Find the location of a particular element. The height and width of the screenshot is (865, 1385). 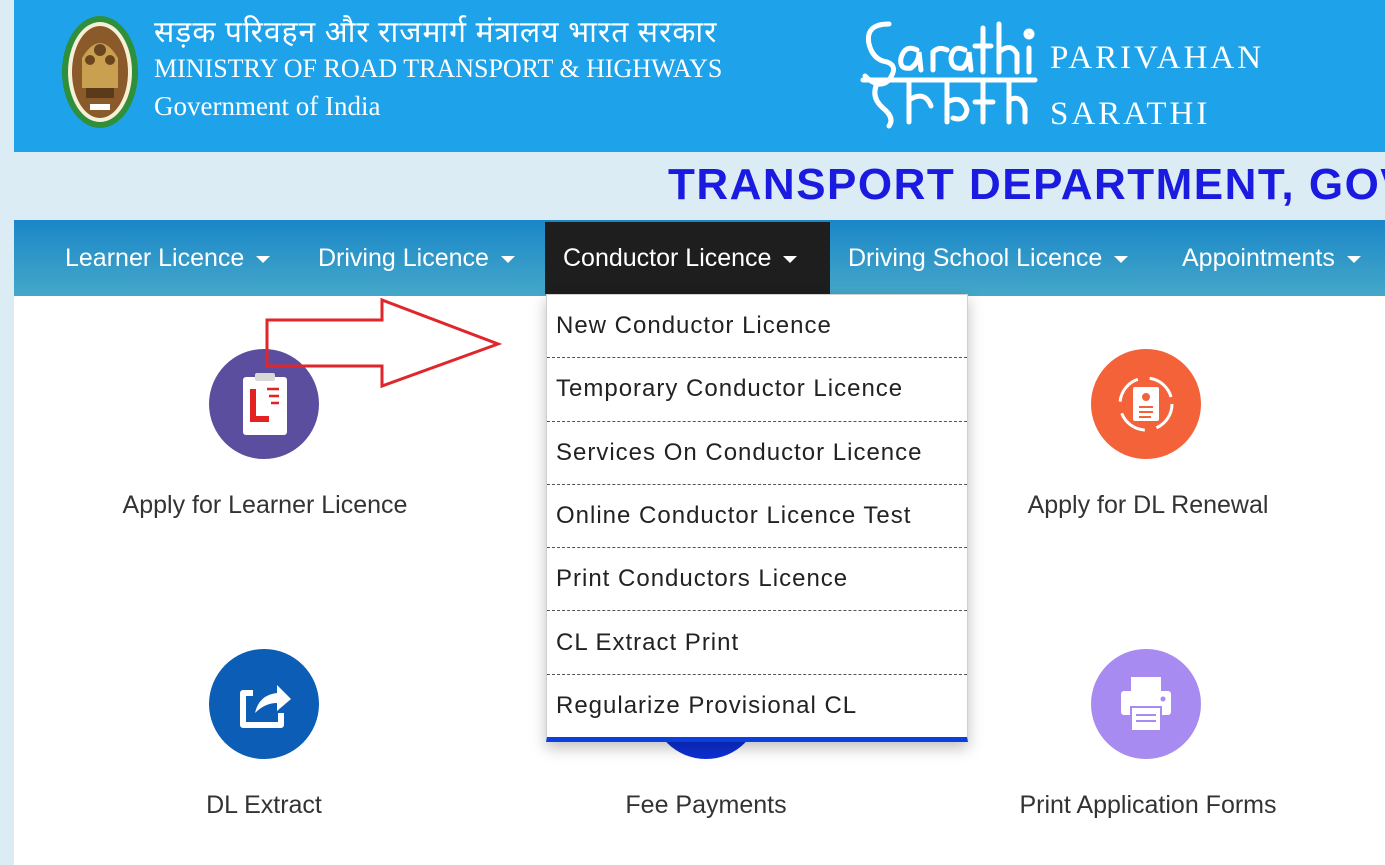

tile-dl-extract: DL Extract is located at coordinates (264, 805).